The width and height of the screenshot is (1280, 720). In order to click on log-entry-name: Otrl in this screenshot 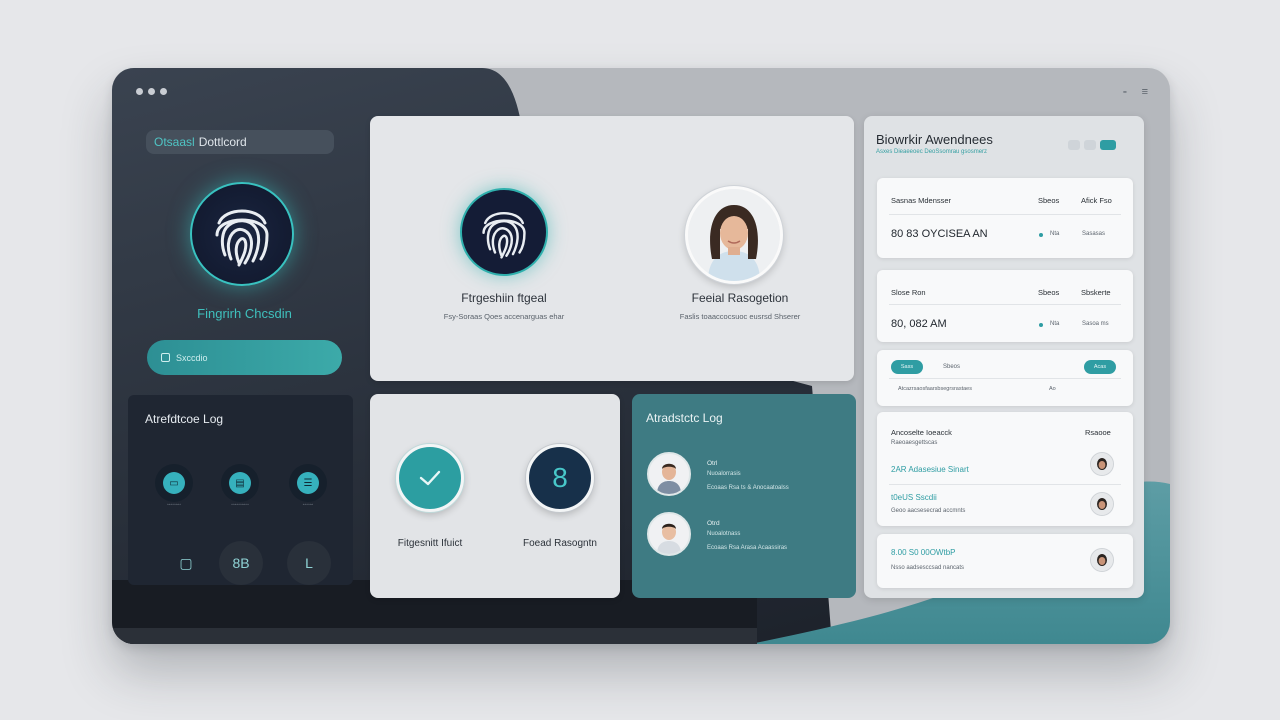, I will do `click(712, 463)`.